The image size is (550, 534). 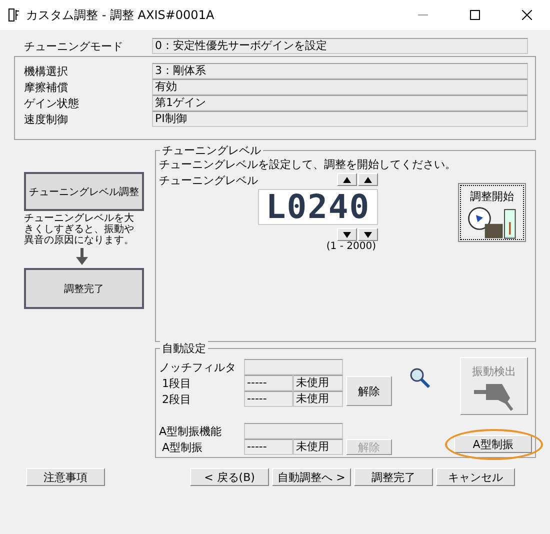 What do you see at coordinates (492, 212) in the screenshot?
I see `start-tuning-button: 調整開始` at bounding box center [492, 212].